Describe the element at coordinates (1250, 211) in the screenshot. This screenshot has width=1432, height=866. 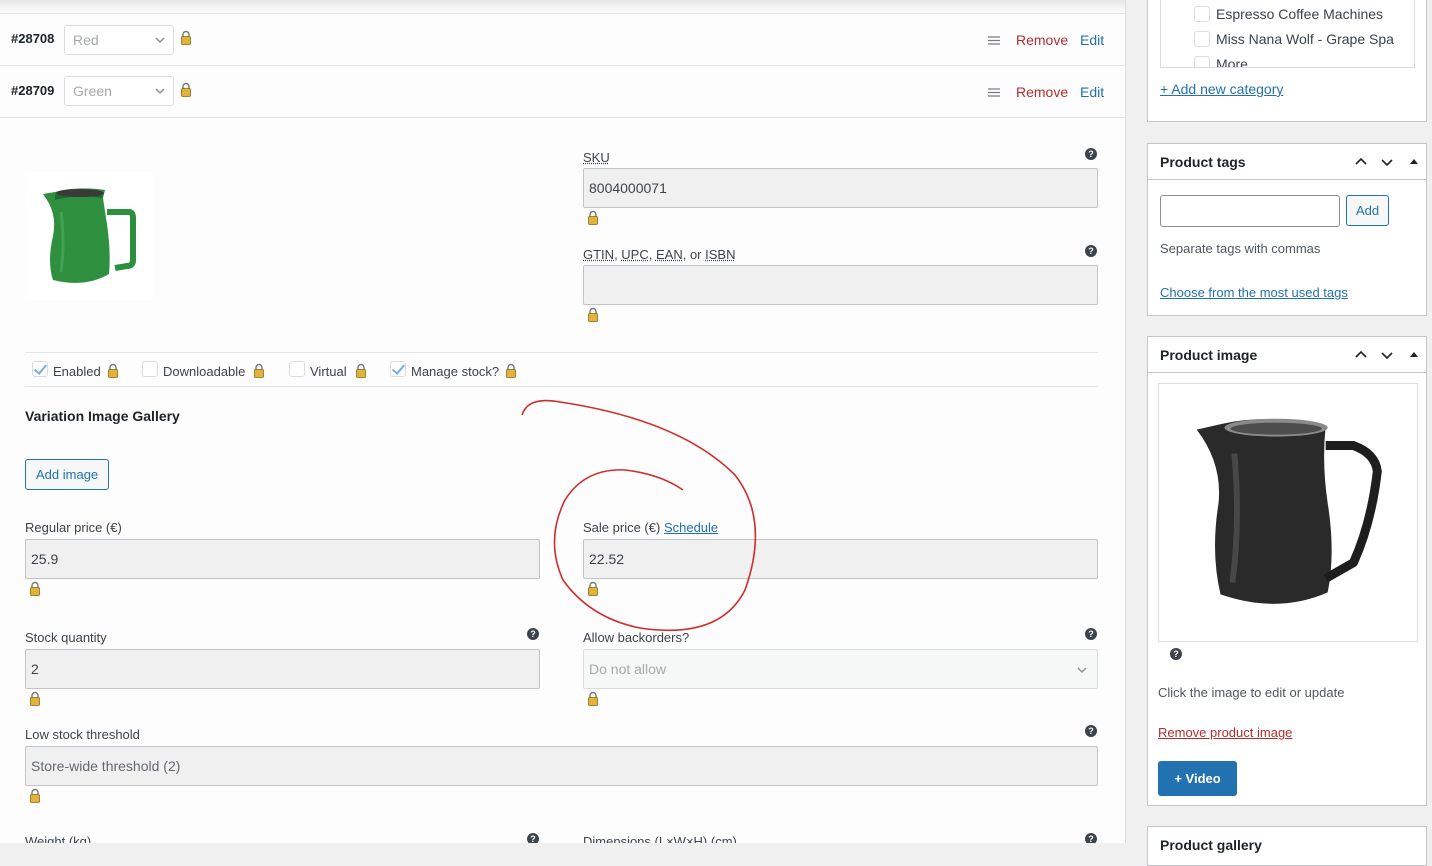
I see `tag-input` at that location.